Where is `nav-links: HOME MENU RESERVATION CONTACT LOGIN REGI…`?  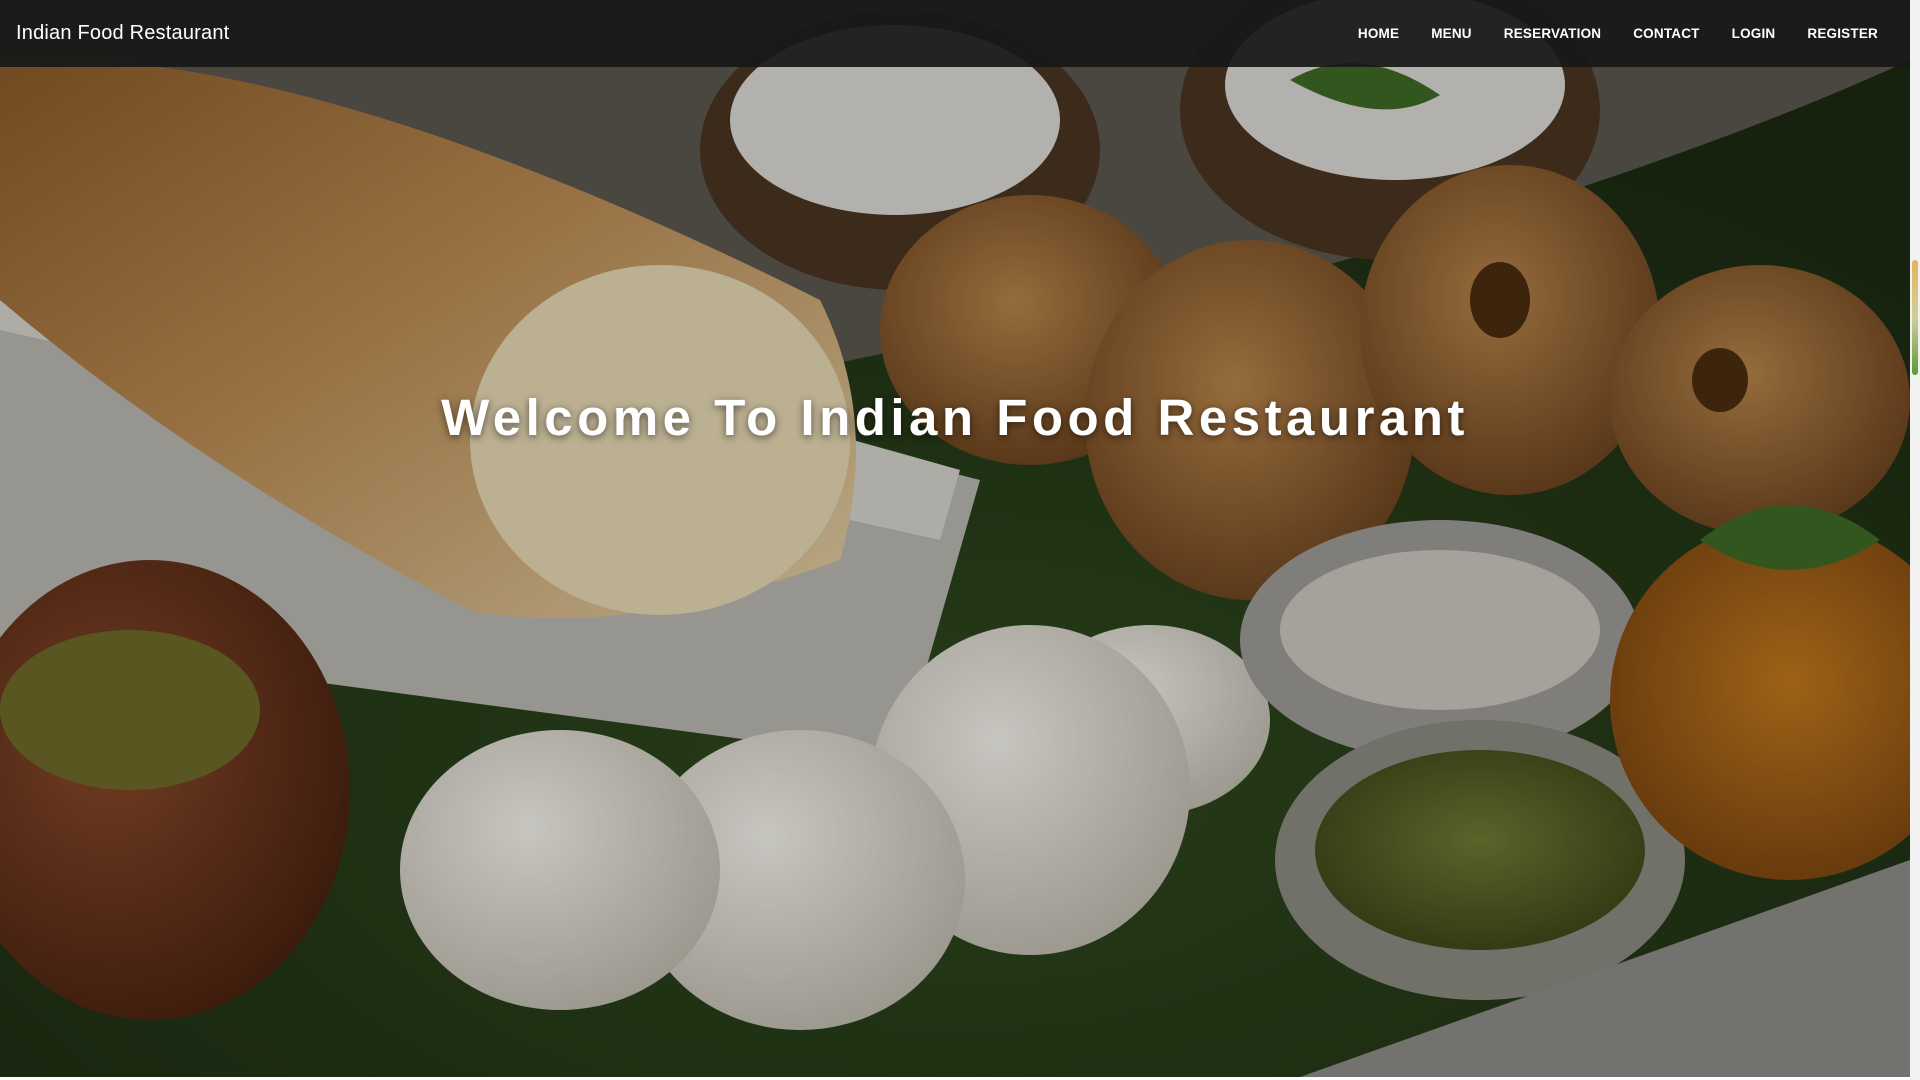 nav-links: HOME MENU RESERVATION CONTACT LOGIN REGI… is located at coordinates (1618, 33).